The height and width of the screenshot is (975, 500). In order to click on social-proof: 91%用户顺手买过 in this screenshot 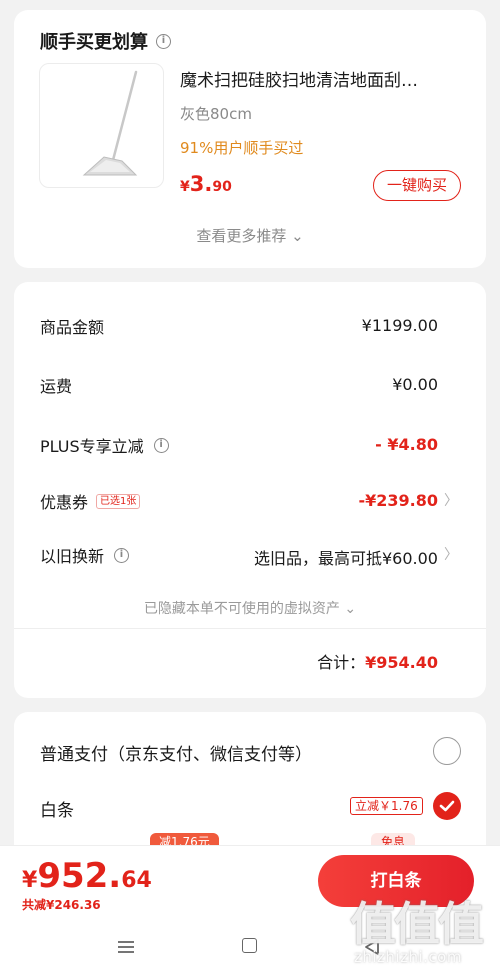, I will do `click(242, 148)`.